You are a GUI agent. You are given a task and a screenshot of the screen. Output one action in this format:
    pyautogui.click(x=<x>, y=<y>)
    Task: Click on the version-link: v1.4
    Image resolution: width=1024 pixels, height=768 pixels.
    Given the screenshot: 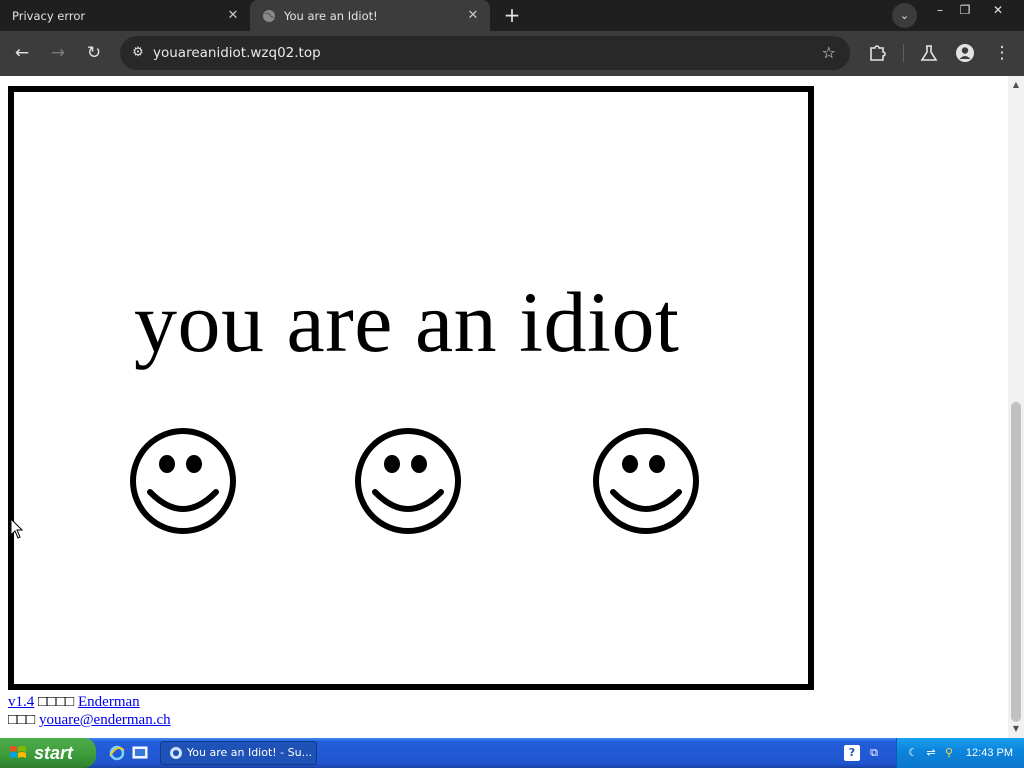 What is the action you would take?
    pyautogui.click(x=21, y=702)
    